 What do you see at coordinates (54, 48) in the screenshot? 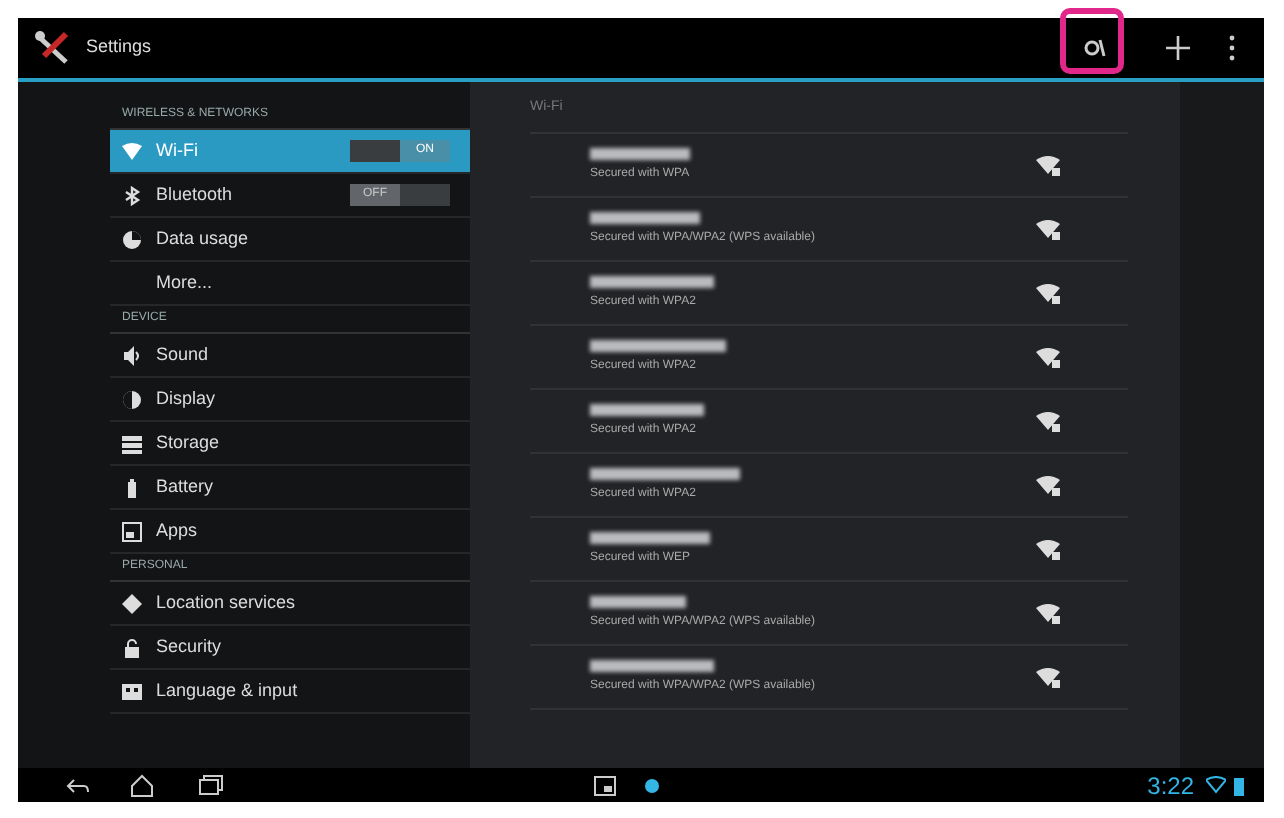
I see `tools-icon` at bounding box center [54, 48].